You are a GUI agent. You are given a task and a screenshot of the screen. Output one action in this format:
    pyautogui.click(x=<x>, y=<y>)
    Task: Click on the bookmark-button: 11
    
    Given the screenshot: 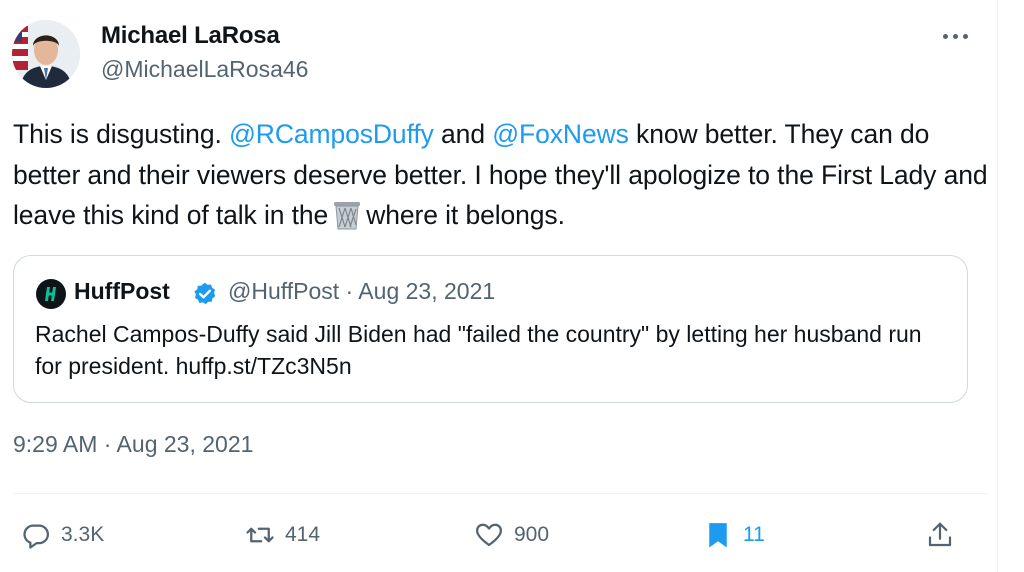 What is the action you would take?
    pyautogui.click(x=734, y=535)
    